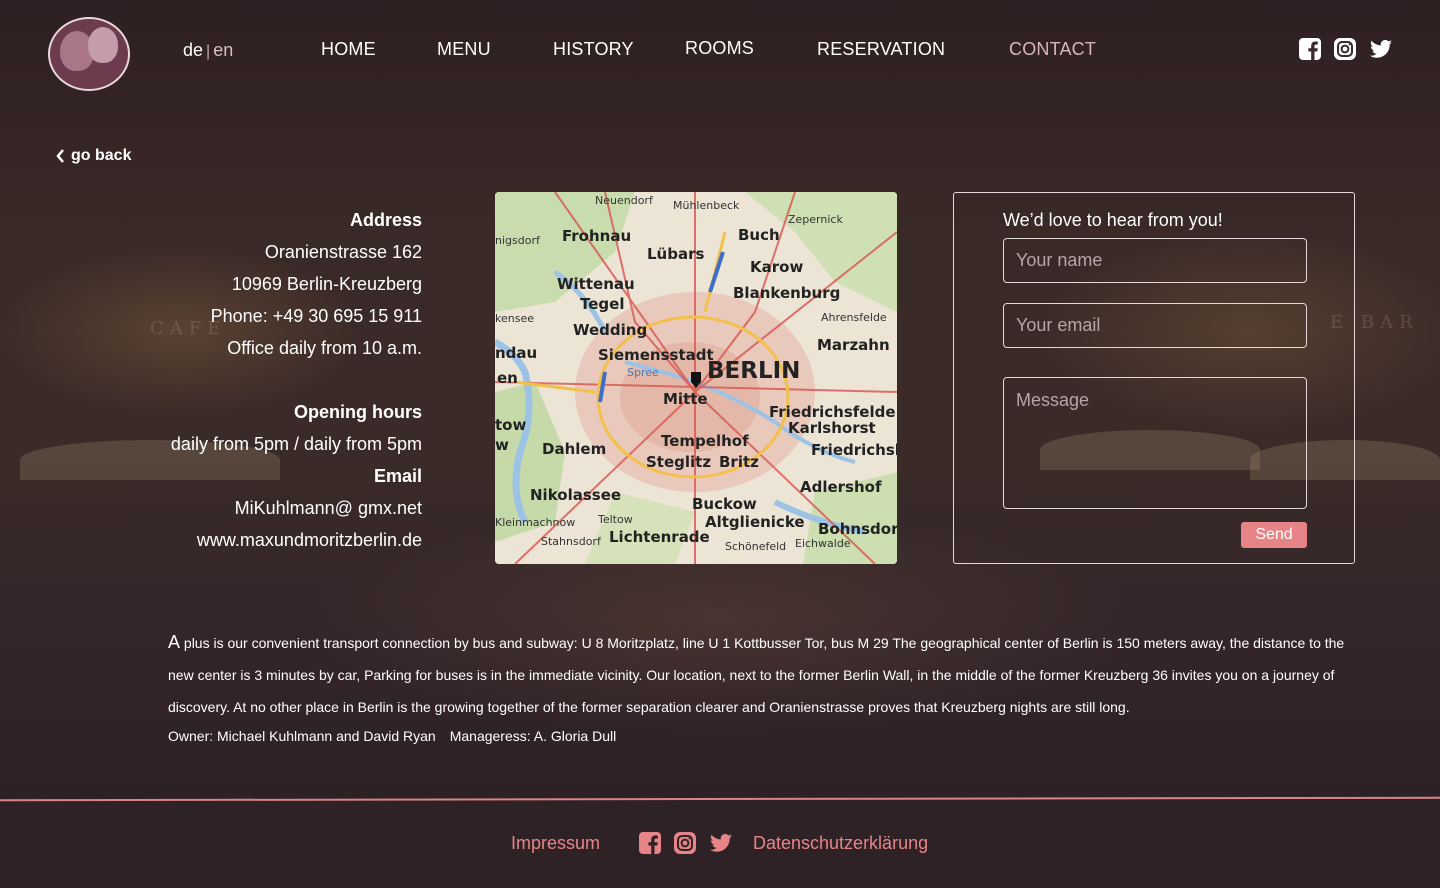 The image size is (1440, 888). I want to click on map-label: Nikolassee, so click(575, 495).